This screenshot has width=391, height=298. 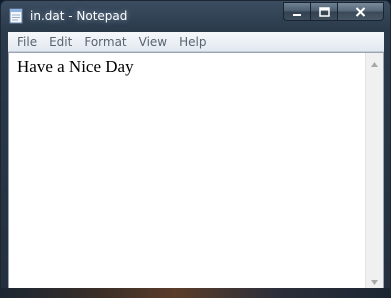 What do you see at coordinates (16, 15) in the screenshot?
I see `notepad-icon` at bounding box center [16, 15].